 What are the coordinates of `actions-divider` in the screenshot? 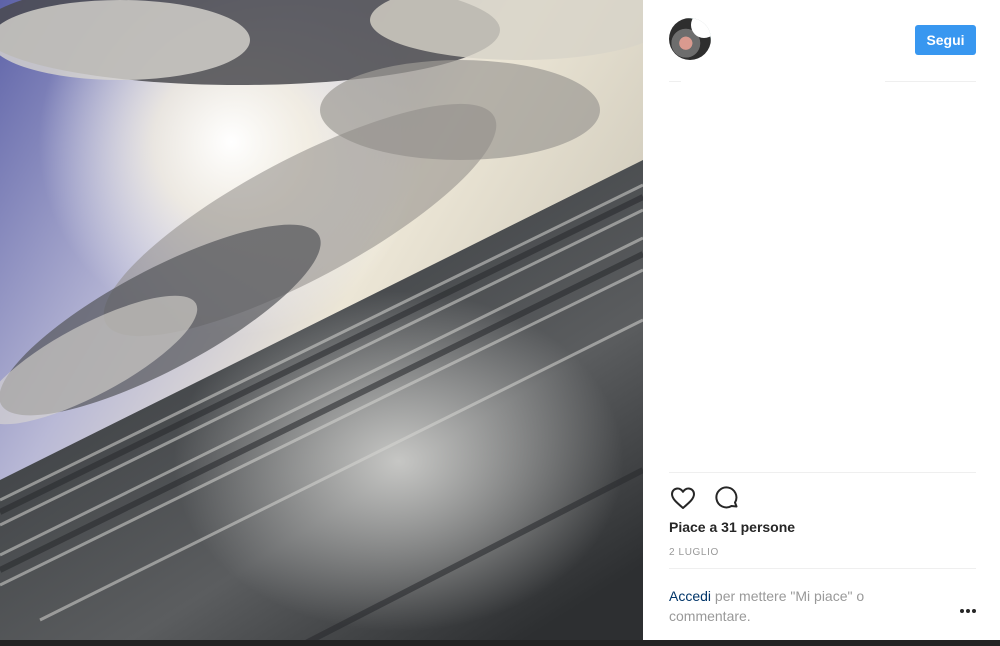 It's located at (822, 472).